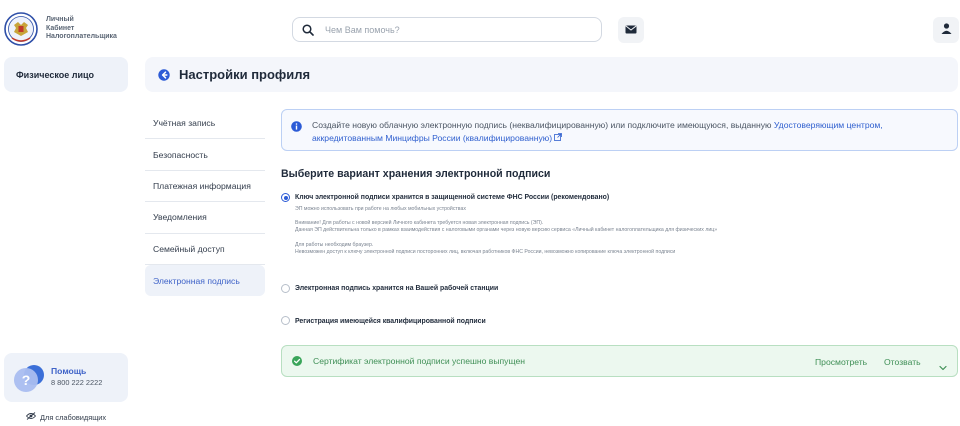 The width and height of the screenshot is (960, 426). I want to click on revoke-certificate-button: Отозвать, so click(902, 362).